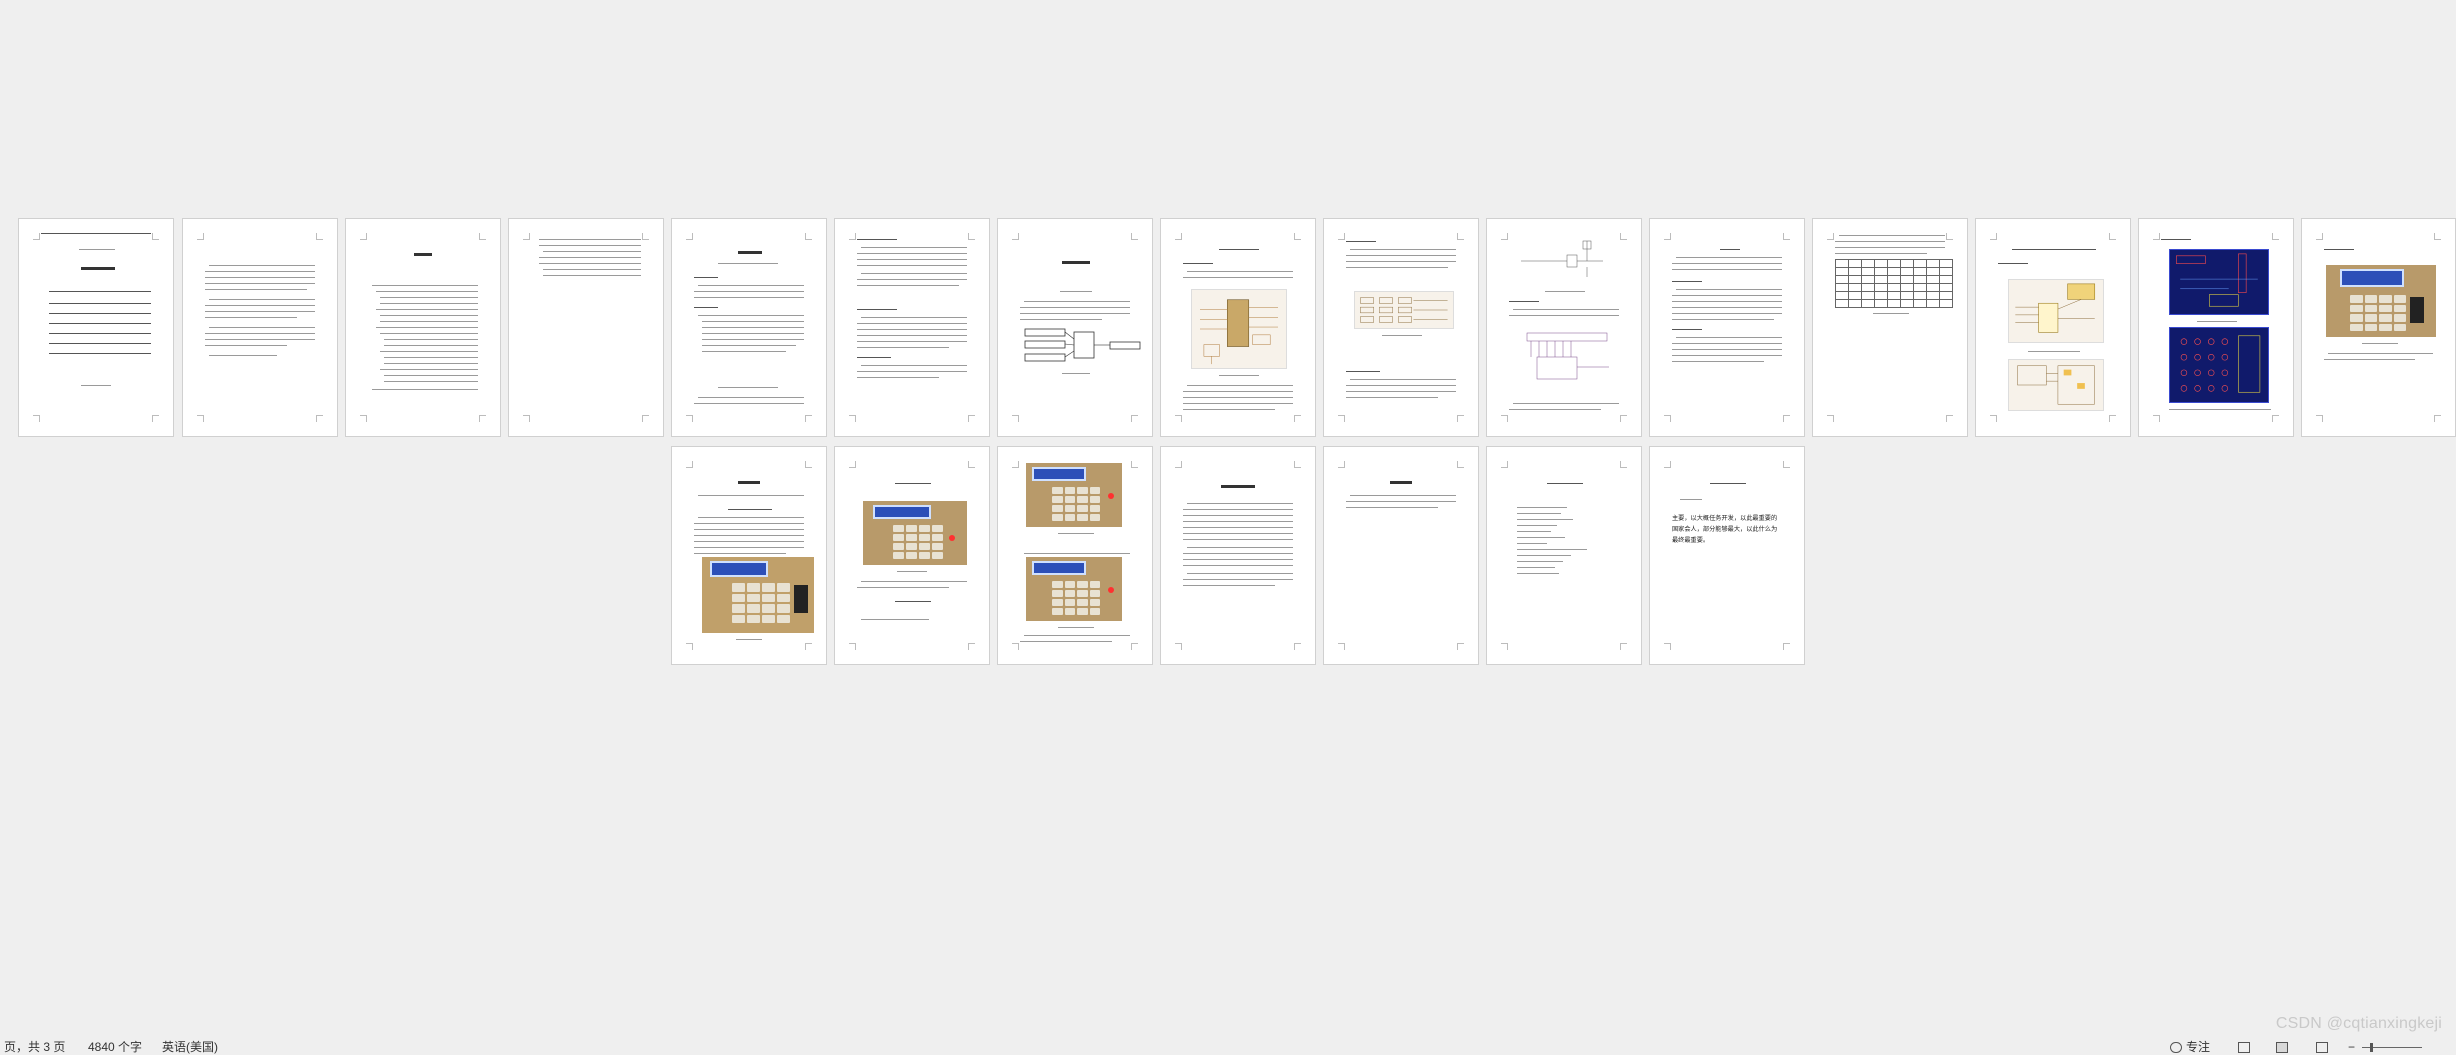  What do you see at coordinates (115, 1047) in the screenshot?
I see `word-count: 4840 个字` at bounding box center [115, 1047].